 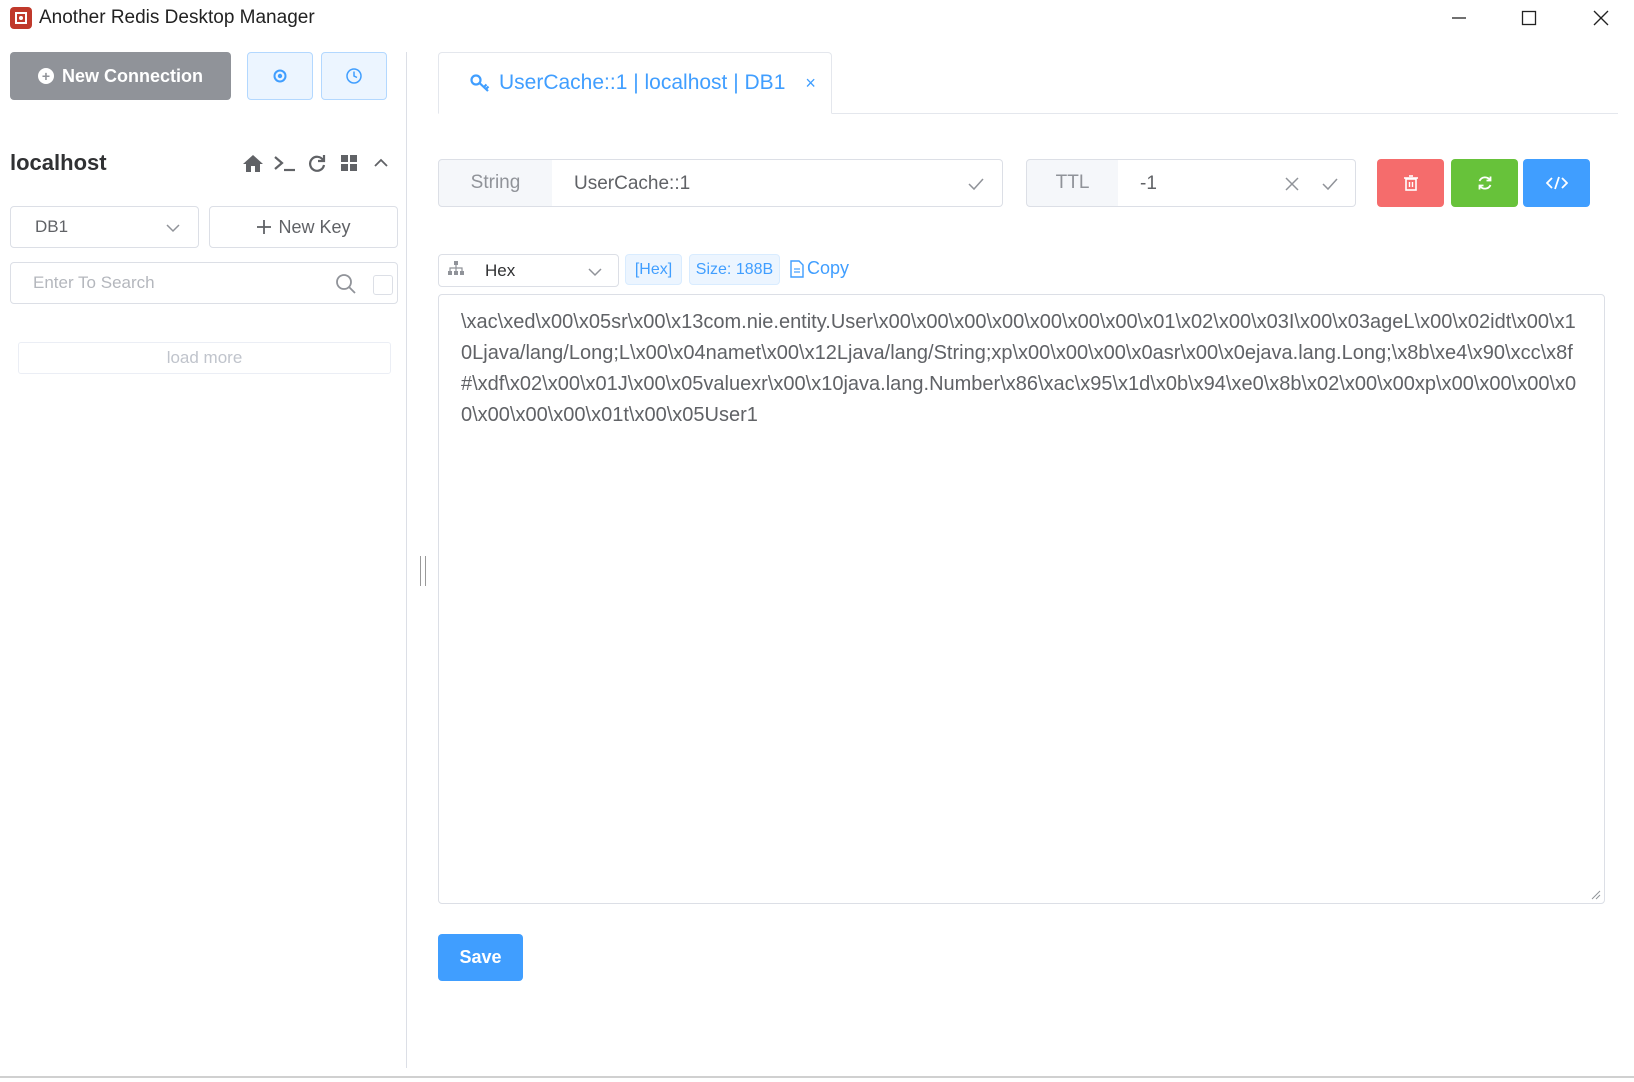 What do you see at coordinates (132, 75) in the screenshot?
I see `new-connection-label: New Connection` at bounding box center [132, 75].